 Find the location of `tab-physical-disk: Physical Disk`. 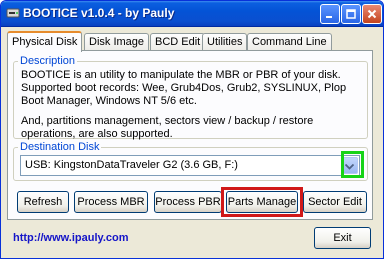

tab-physical-disk: Physical Disk is located at coordinates (45, 41).